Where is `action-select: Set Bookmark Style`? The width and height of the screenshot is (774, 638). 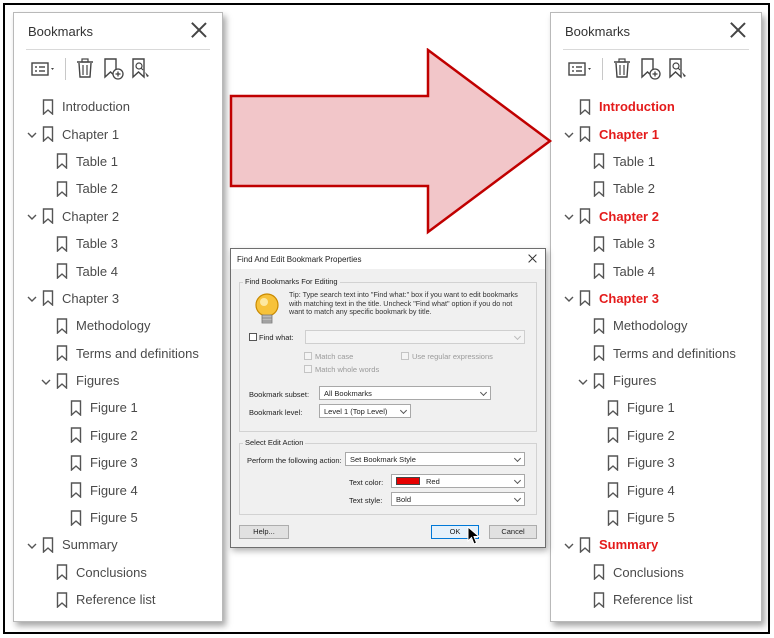 action-select: Set Bookmark Style is located at coordinates (435, 459).